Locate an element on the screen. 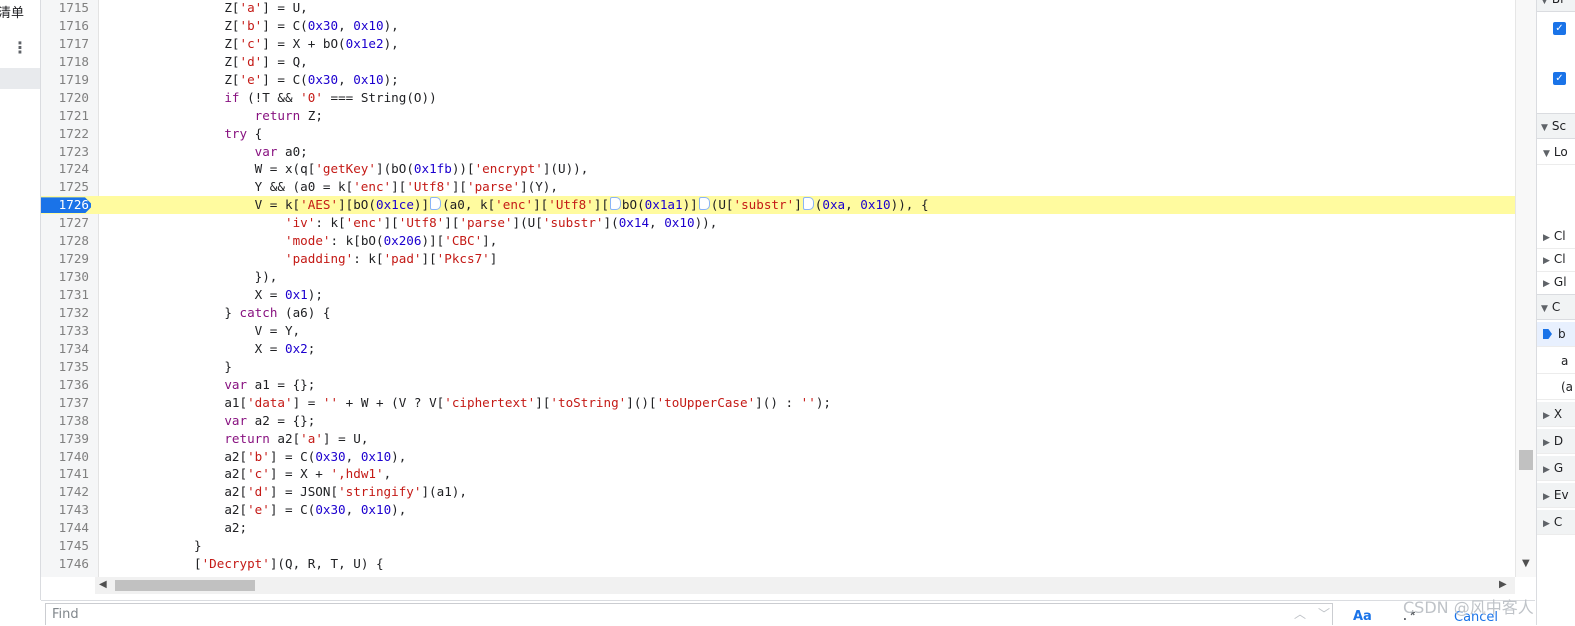 This screenshot has width=1575, height=626. line-number: 1726 is located at coordinates (65, 205).